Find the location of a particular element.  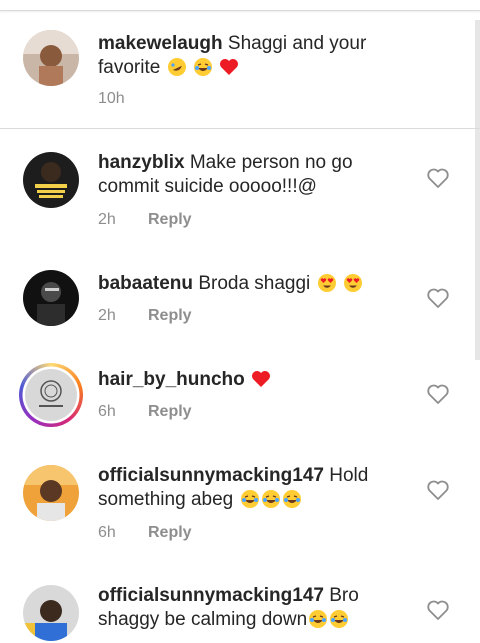

comment-text: babaatenu Broda shaggi is located at coordinates (258, 284).